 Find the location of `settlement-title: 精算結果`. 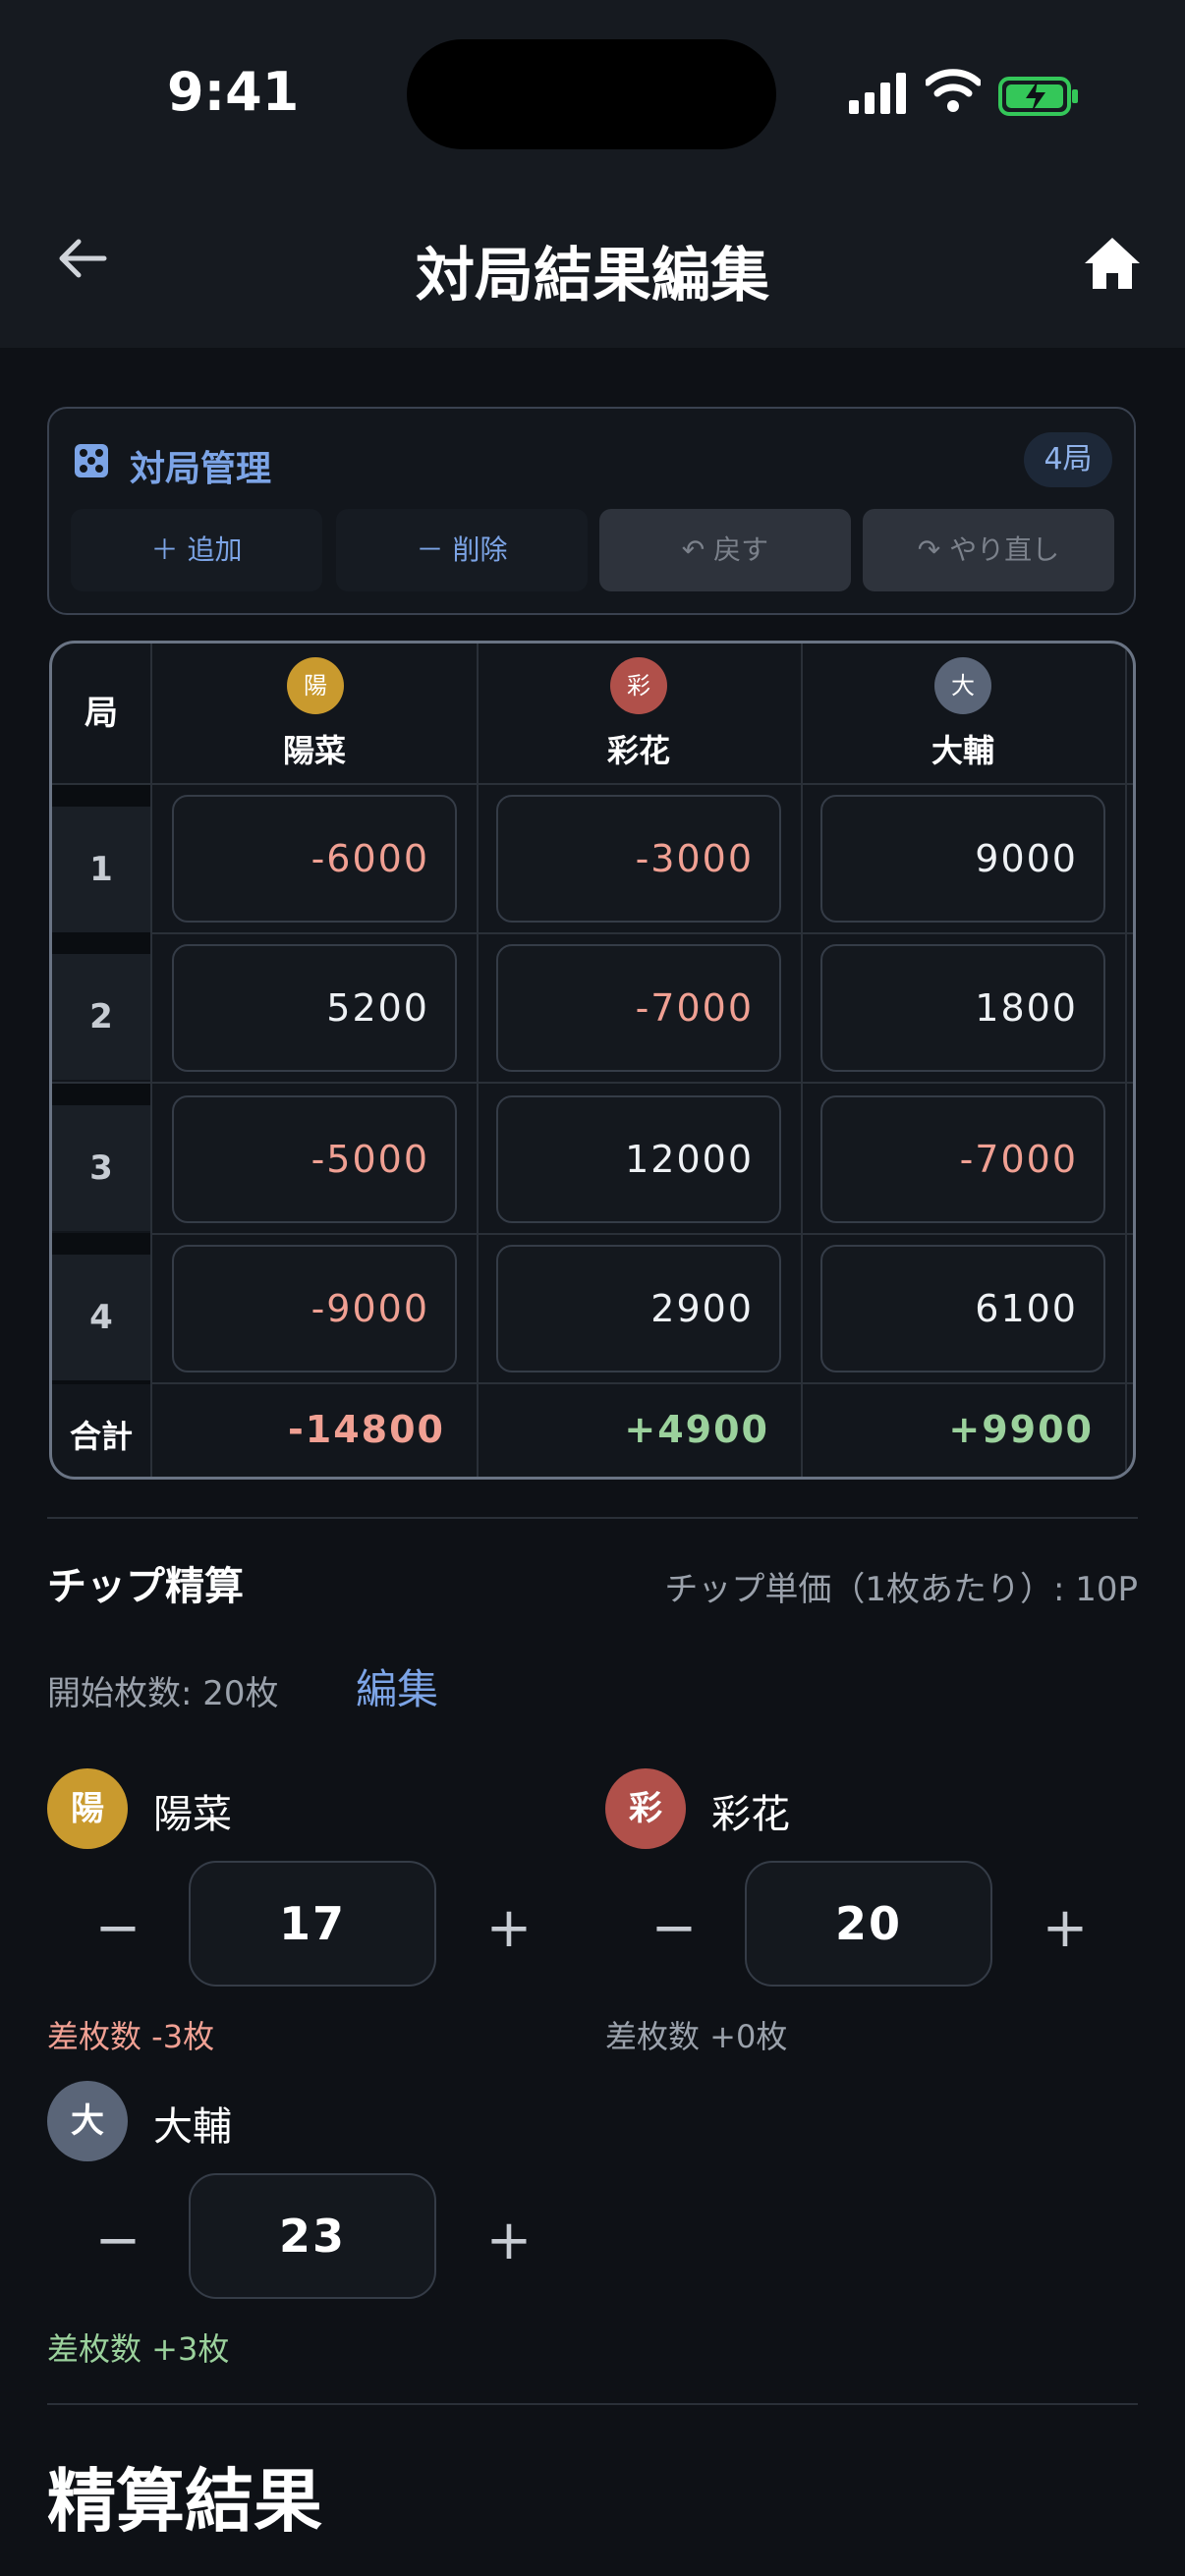

settlement-title: 精算結果 is located at coordinates (184, 2501).